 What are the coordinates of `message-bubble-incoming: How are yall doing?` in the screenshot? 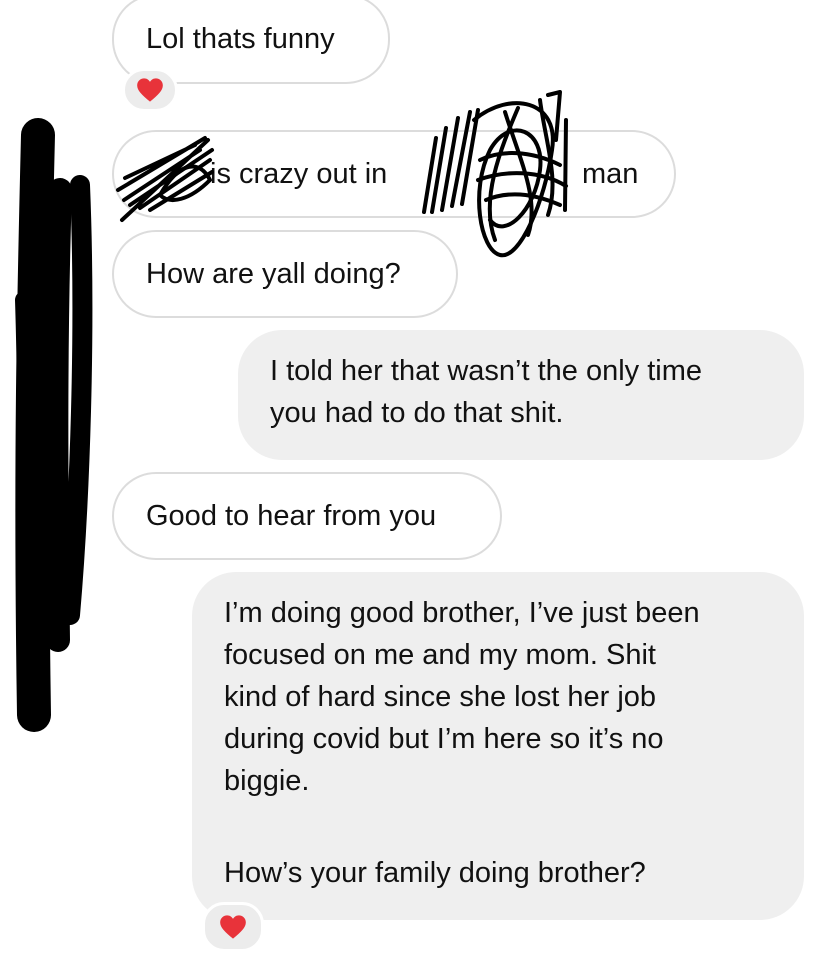 It's located at (285, 274).